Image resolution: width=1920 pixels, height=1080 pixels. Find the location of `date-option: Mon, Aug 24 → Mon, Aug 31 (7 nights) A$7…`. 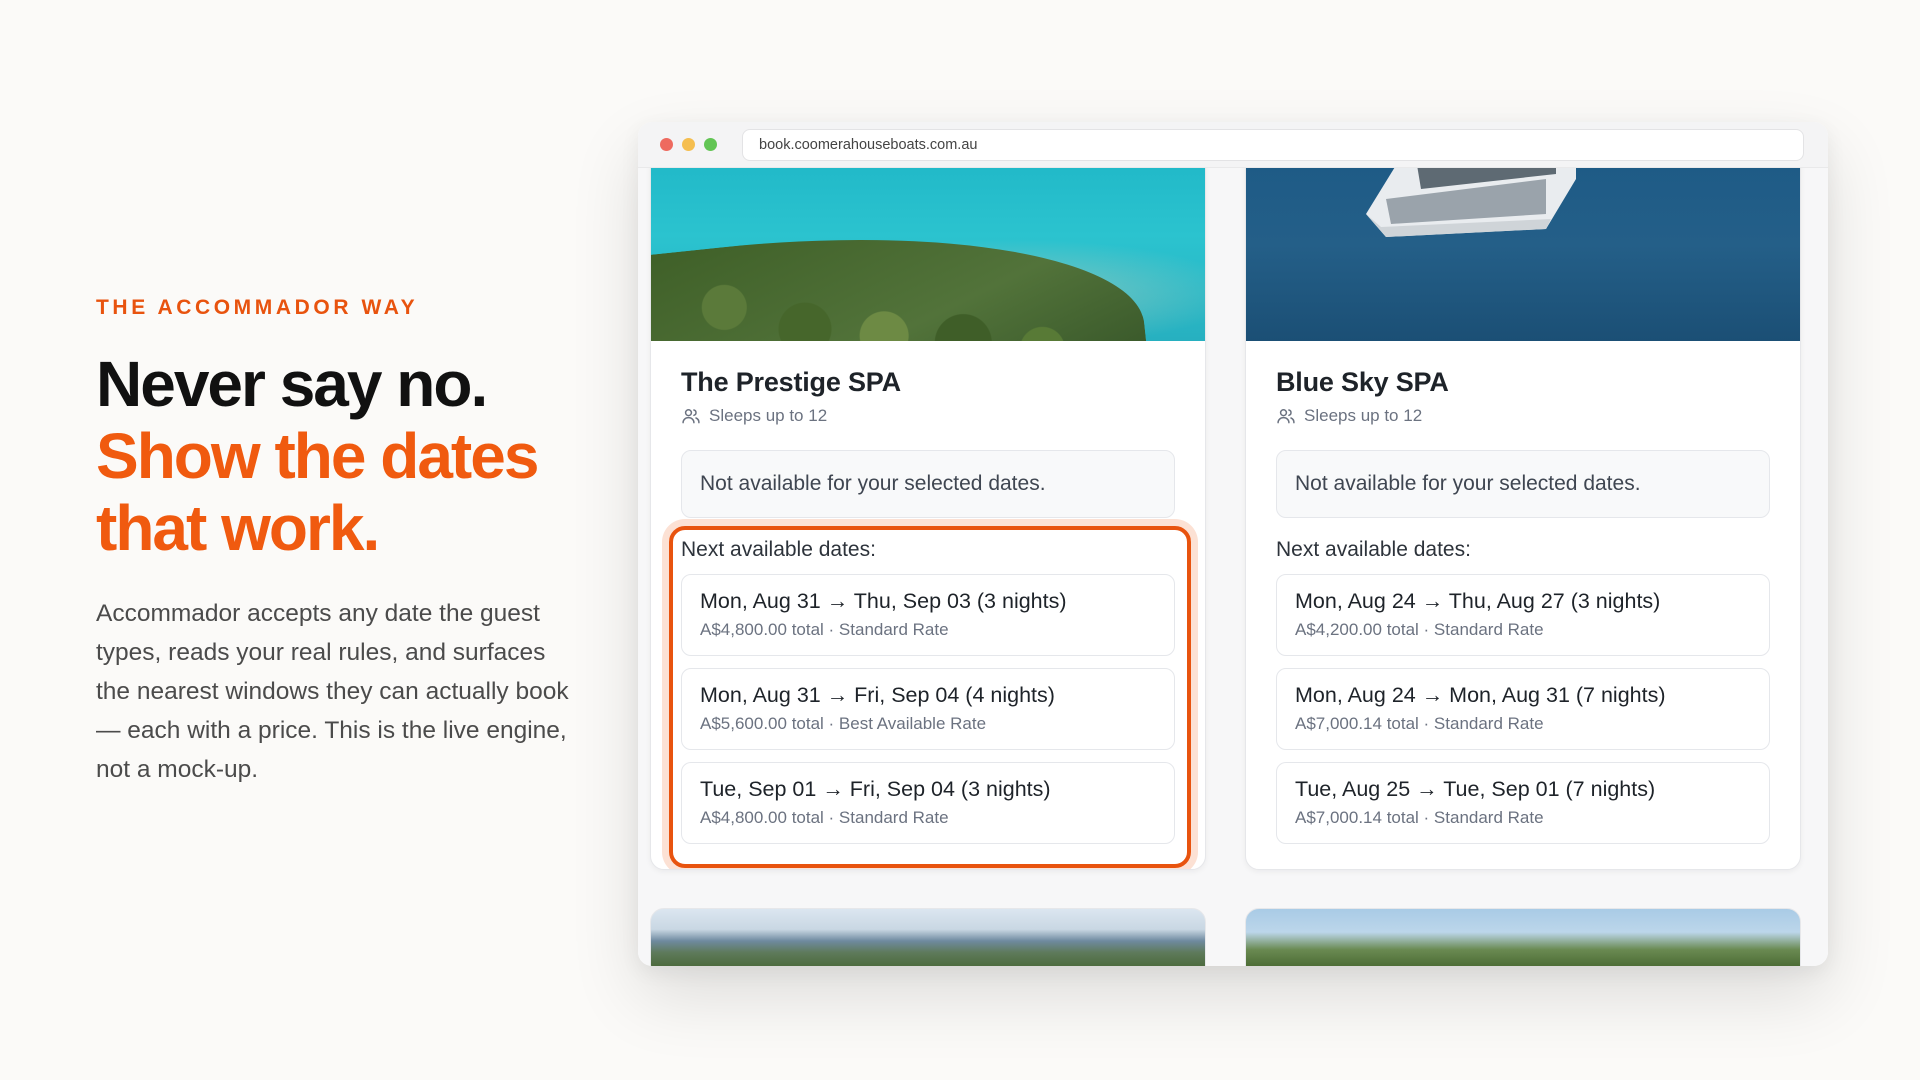

date-option: Mon, Aug 24 → Mon, Aug 31 (7 nights) A$7… is located at coordinates (1523, 709).